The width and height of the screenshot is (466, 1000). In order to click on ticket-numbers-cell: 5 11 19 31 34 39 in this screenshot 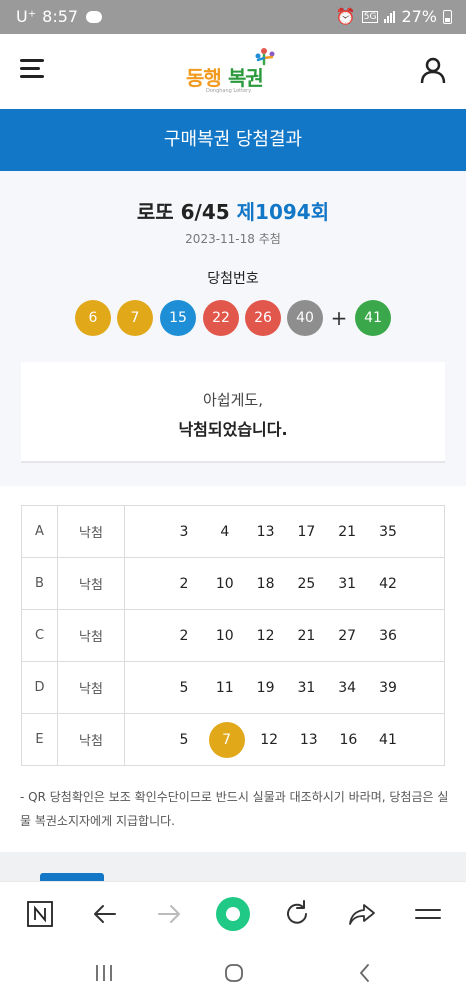, I will do `click(284, 687)`.